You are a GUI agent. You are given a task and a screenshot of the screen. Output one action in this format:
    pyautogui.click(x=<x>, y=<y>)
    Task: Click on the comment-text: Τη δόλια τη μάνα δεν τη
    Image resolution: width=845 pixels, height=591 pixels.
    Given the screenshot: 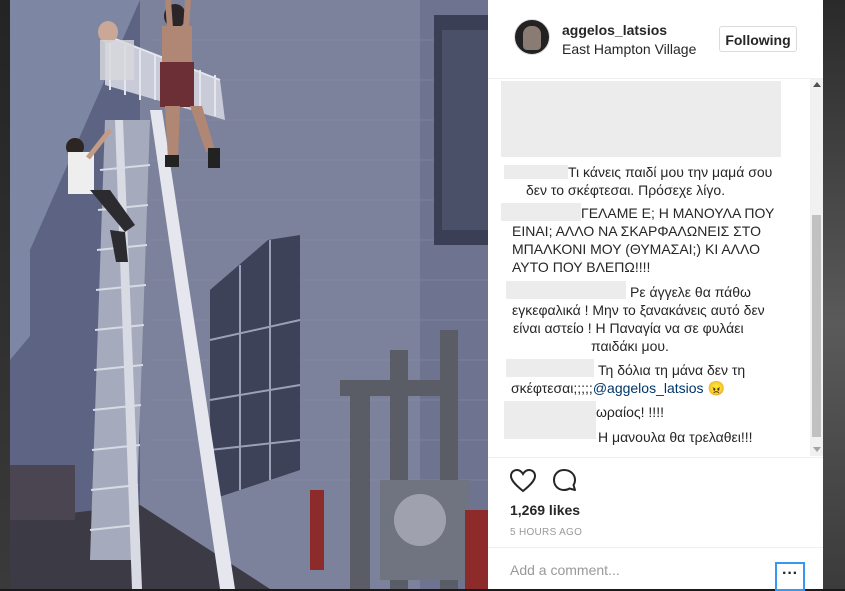 What is the action you would take?
    pyautogui.click(x=672, y=370)
    